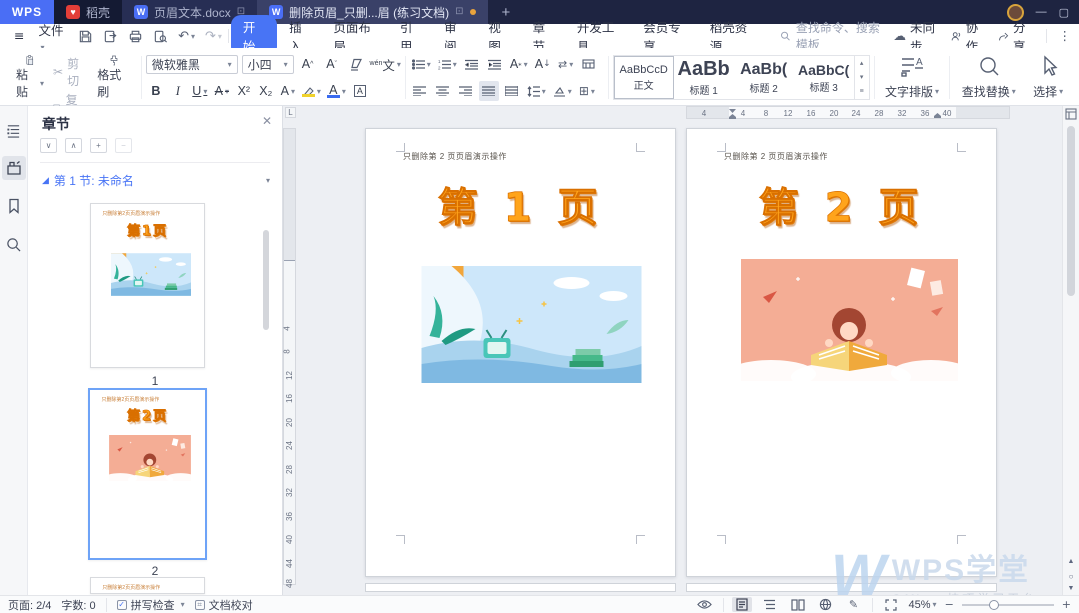 Image resolution: width=1079 pixels, height=613 pixels. What do you see at coordinates (443, 91) in the screenshot?
I see `align-center-button` at bounding box center [443, 91].